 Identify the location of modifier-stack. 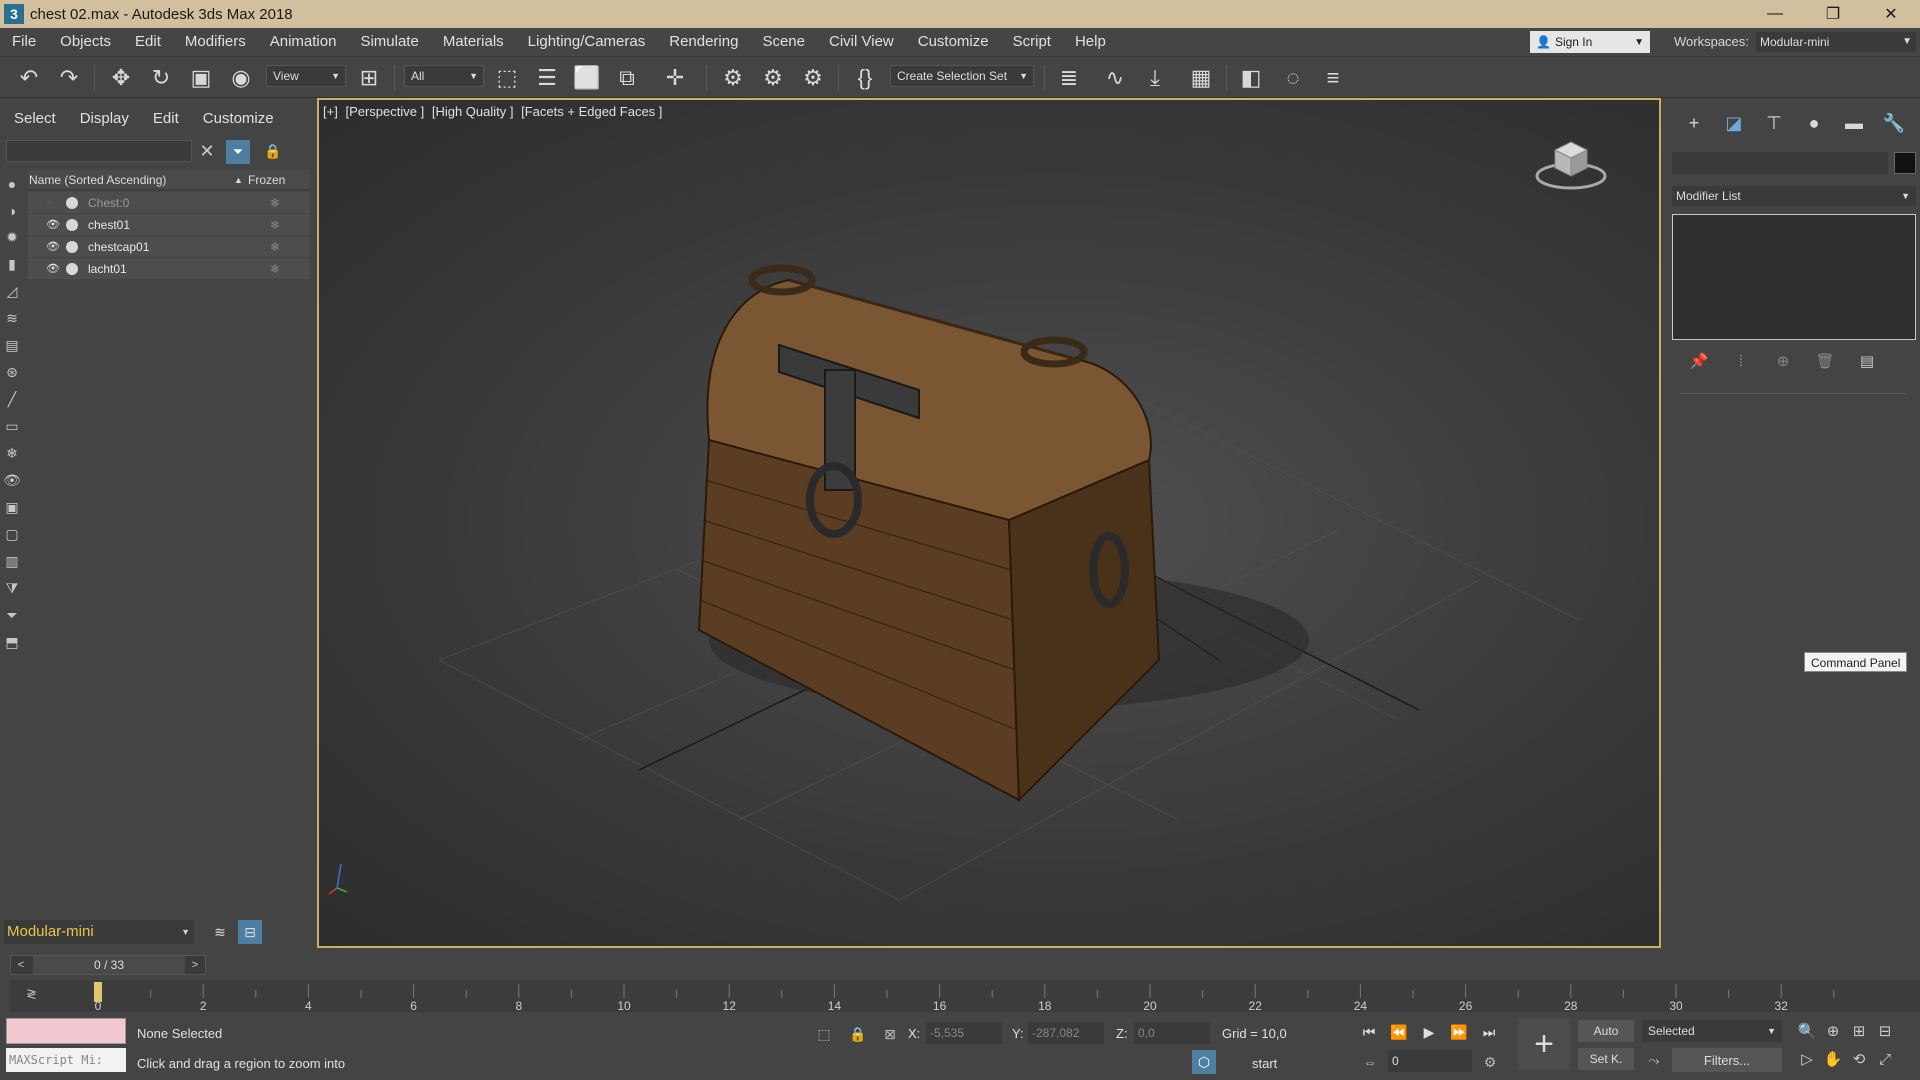
(1794, 277).